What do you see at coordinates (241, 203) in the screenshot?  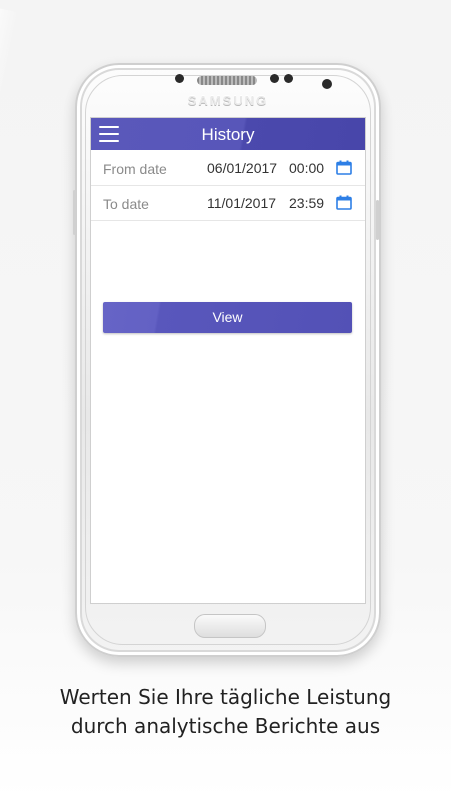 I see `to-date-value: 11/01/2017` at bounding box center [241, 203].